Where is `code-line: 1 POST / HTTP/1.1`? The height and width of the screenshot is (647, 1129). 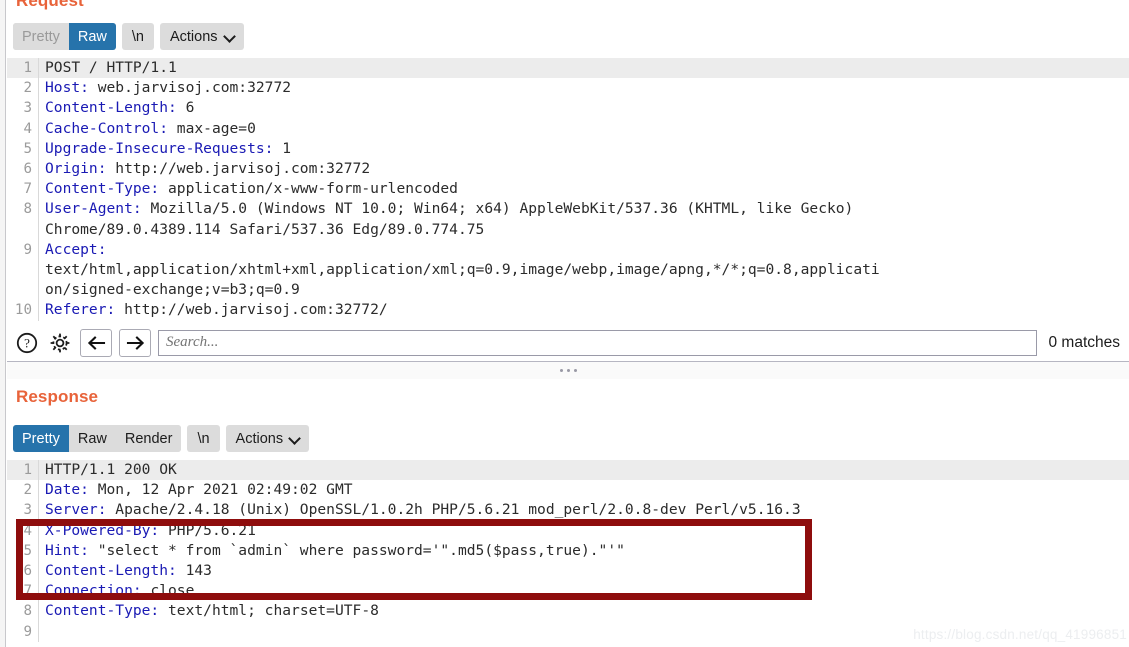 code-line: 1 POST / HTTP/1.1 is located at coordinates (568, 68).